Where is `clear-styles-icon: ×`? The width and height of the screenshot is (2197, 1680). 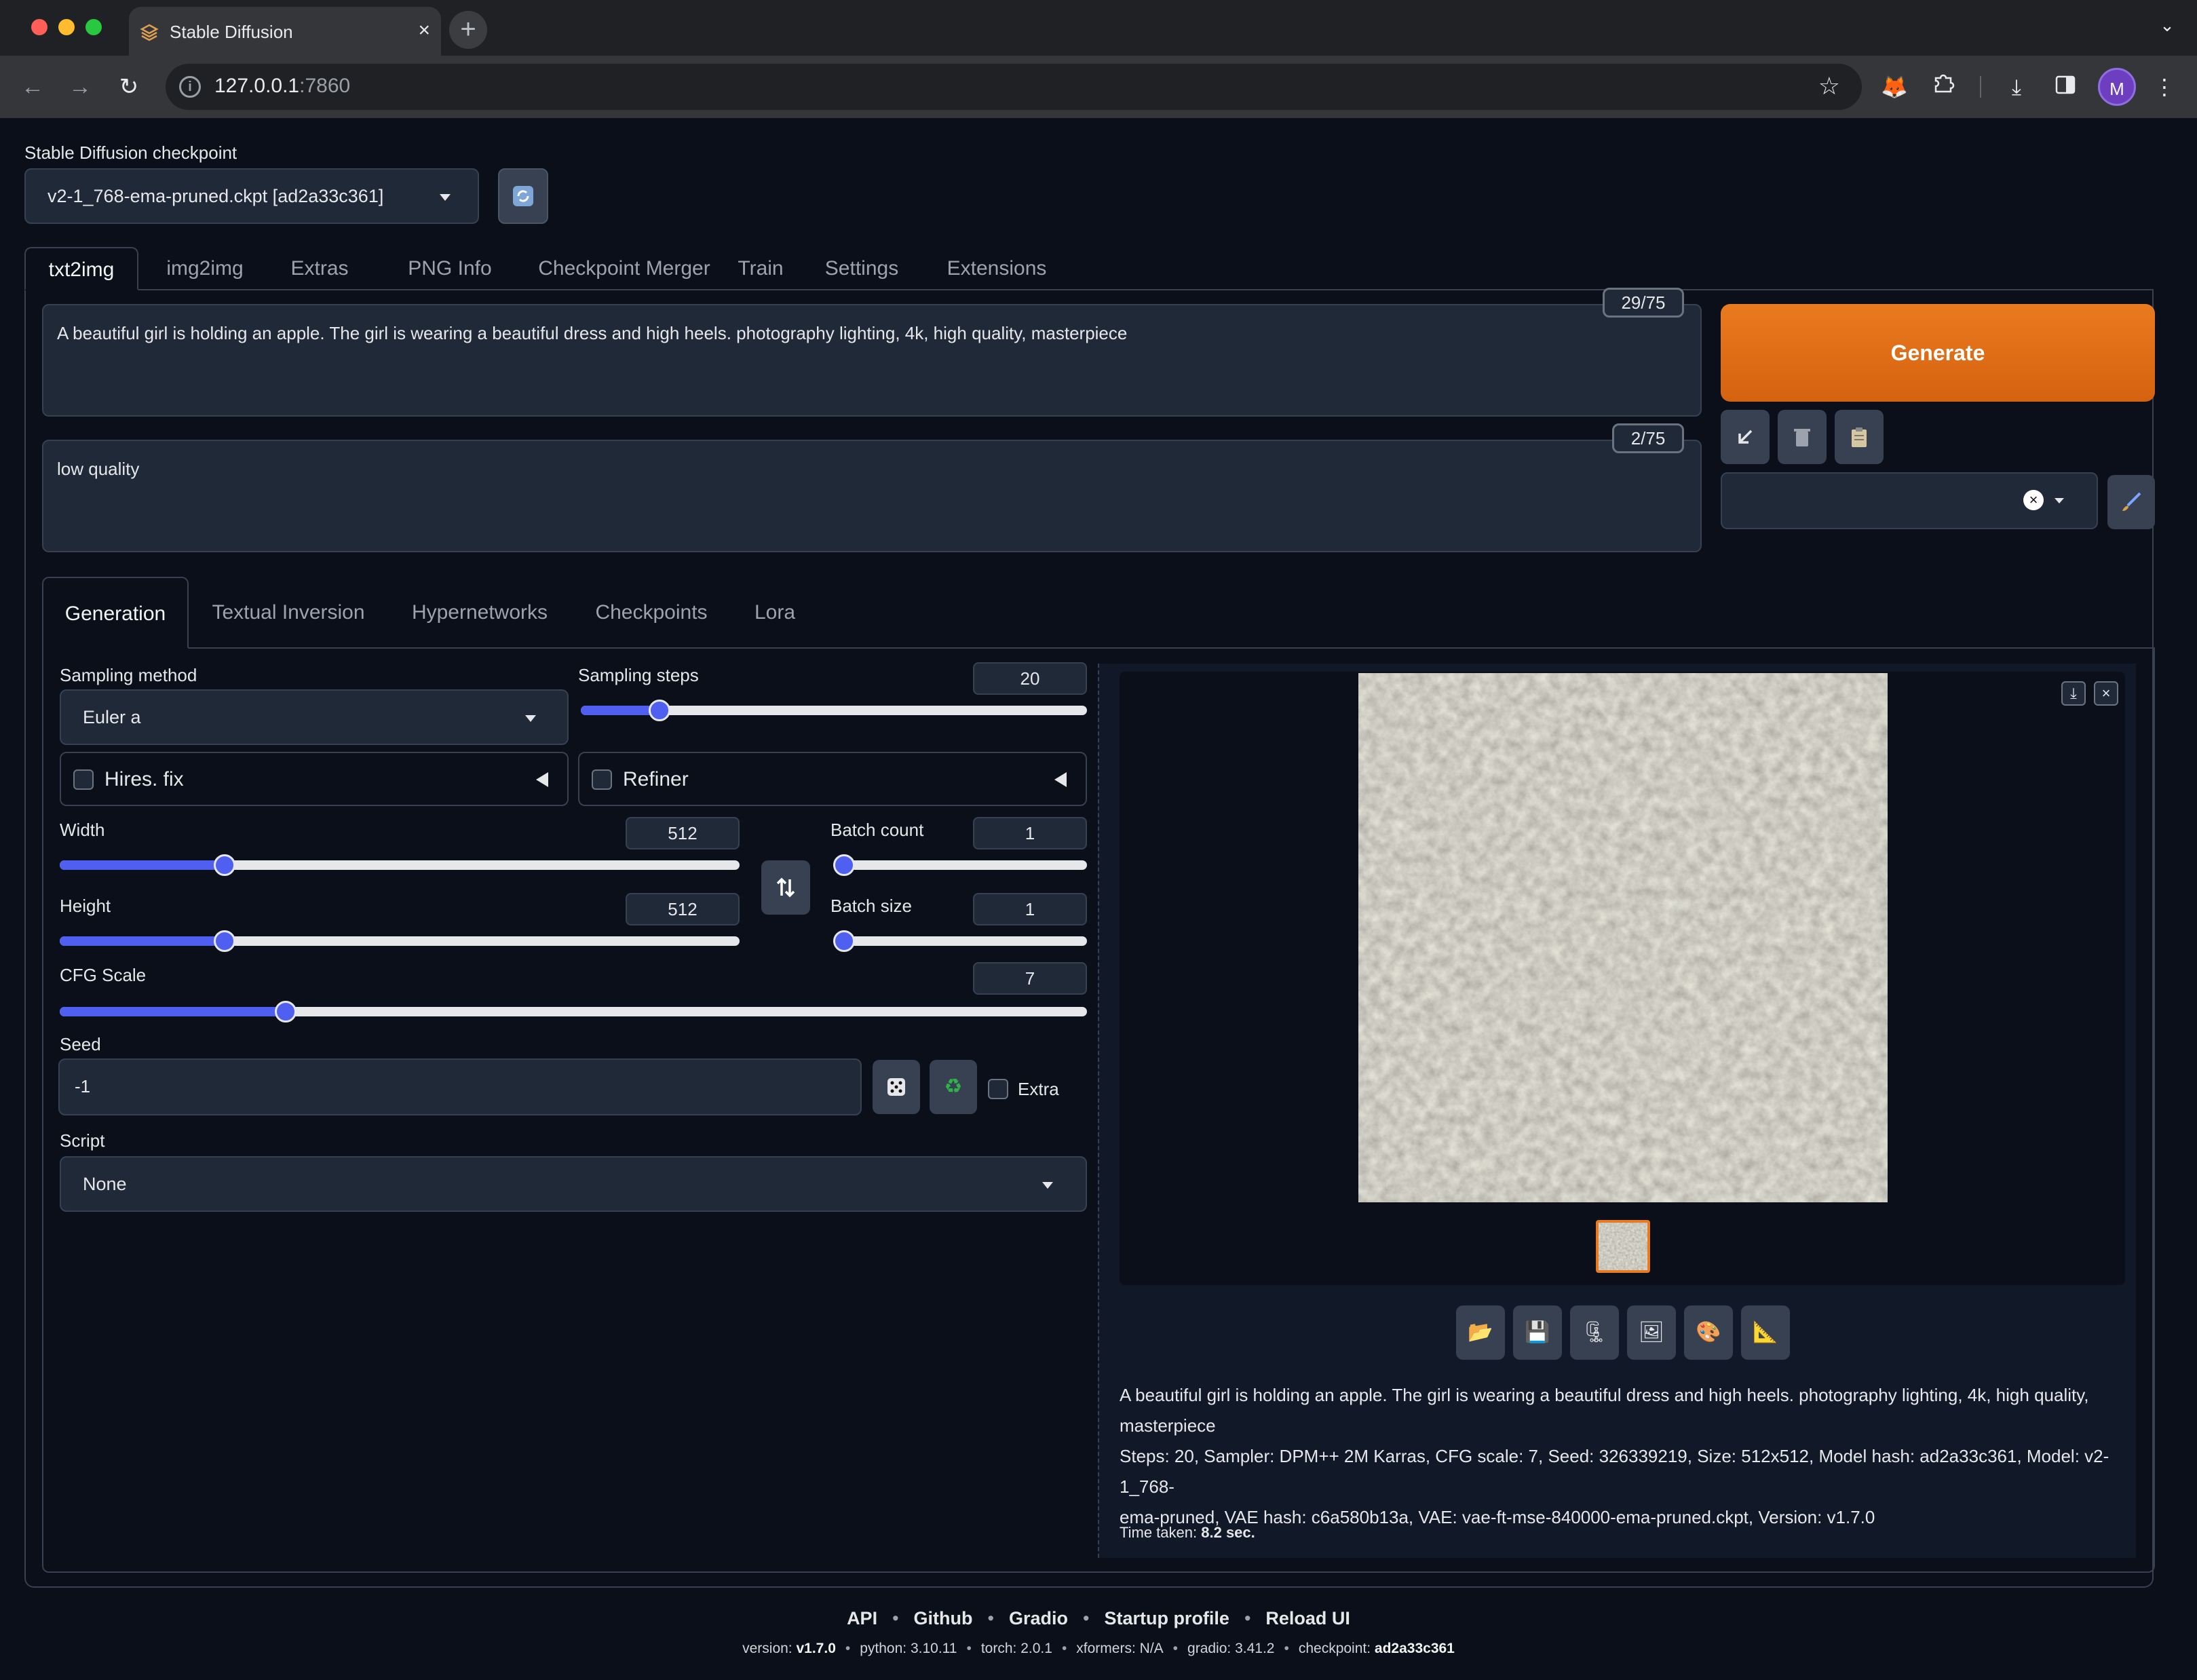 clear-styles-icon: × is located at coordinates (2033, 500).